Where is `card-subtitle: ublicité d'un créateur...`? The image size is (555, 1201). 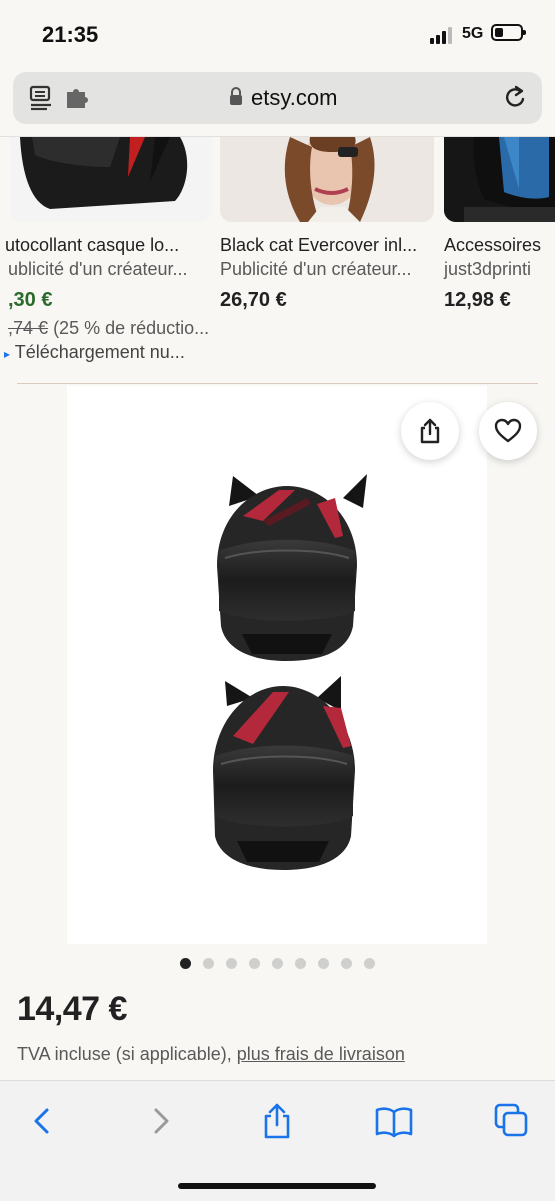 card-subtitle: ublicité d'un créateur... is located at coordinates (98, 269).